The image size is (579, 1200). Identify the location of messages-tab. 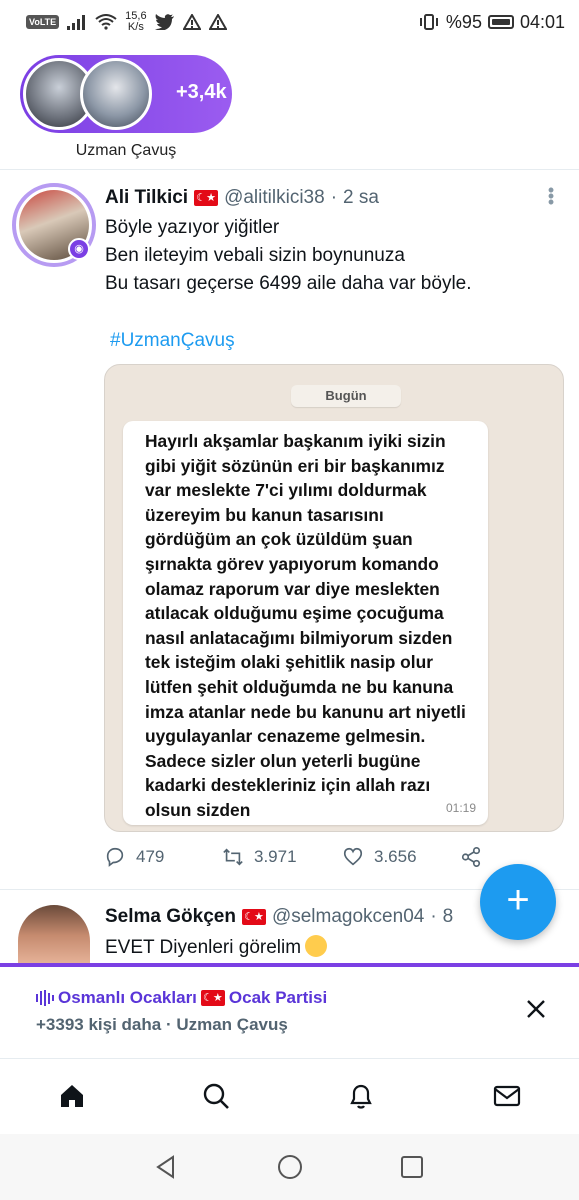
(507, 1096).